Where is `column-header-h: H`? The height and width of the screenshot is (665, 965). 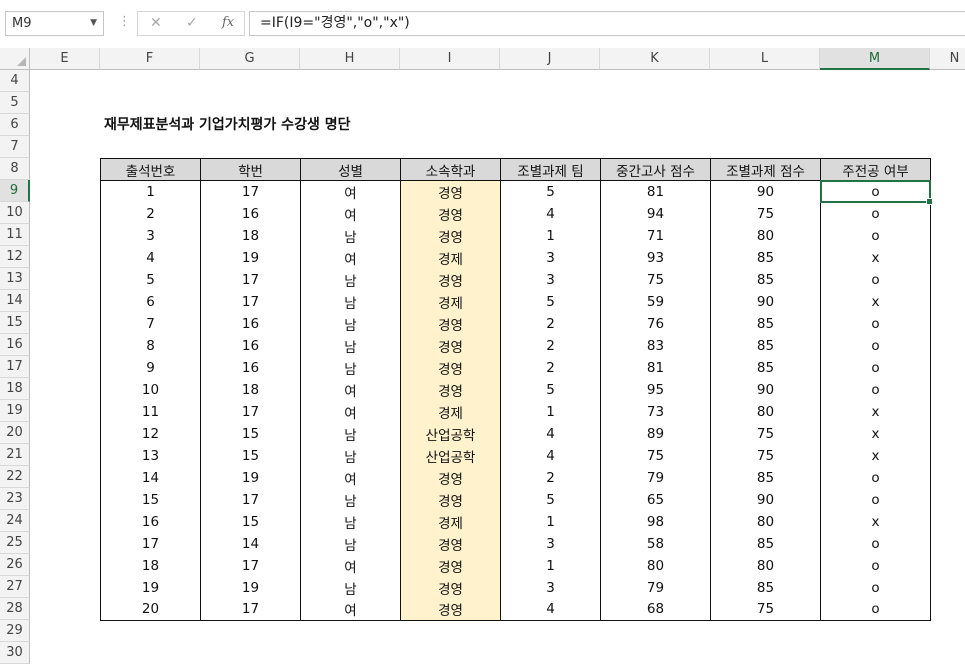 column-header-h: H is located at coordinates (350, 59).